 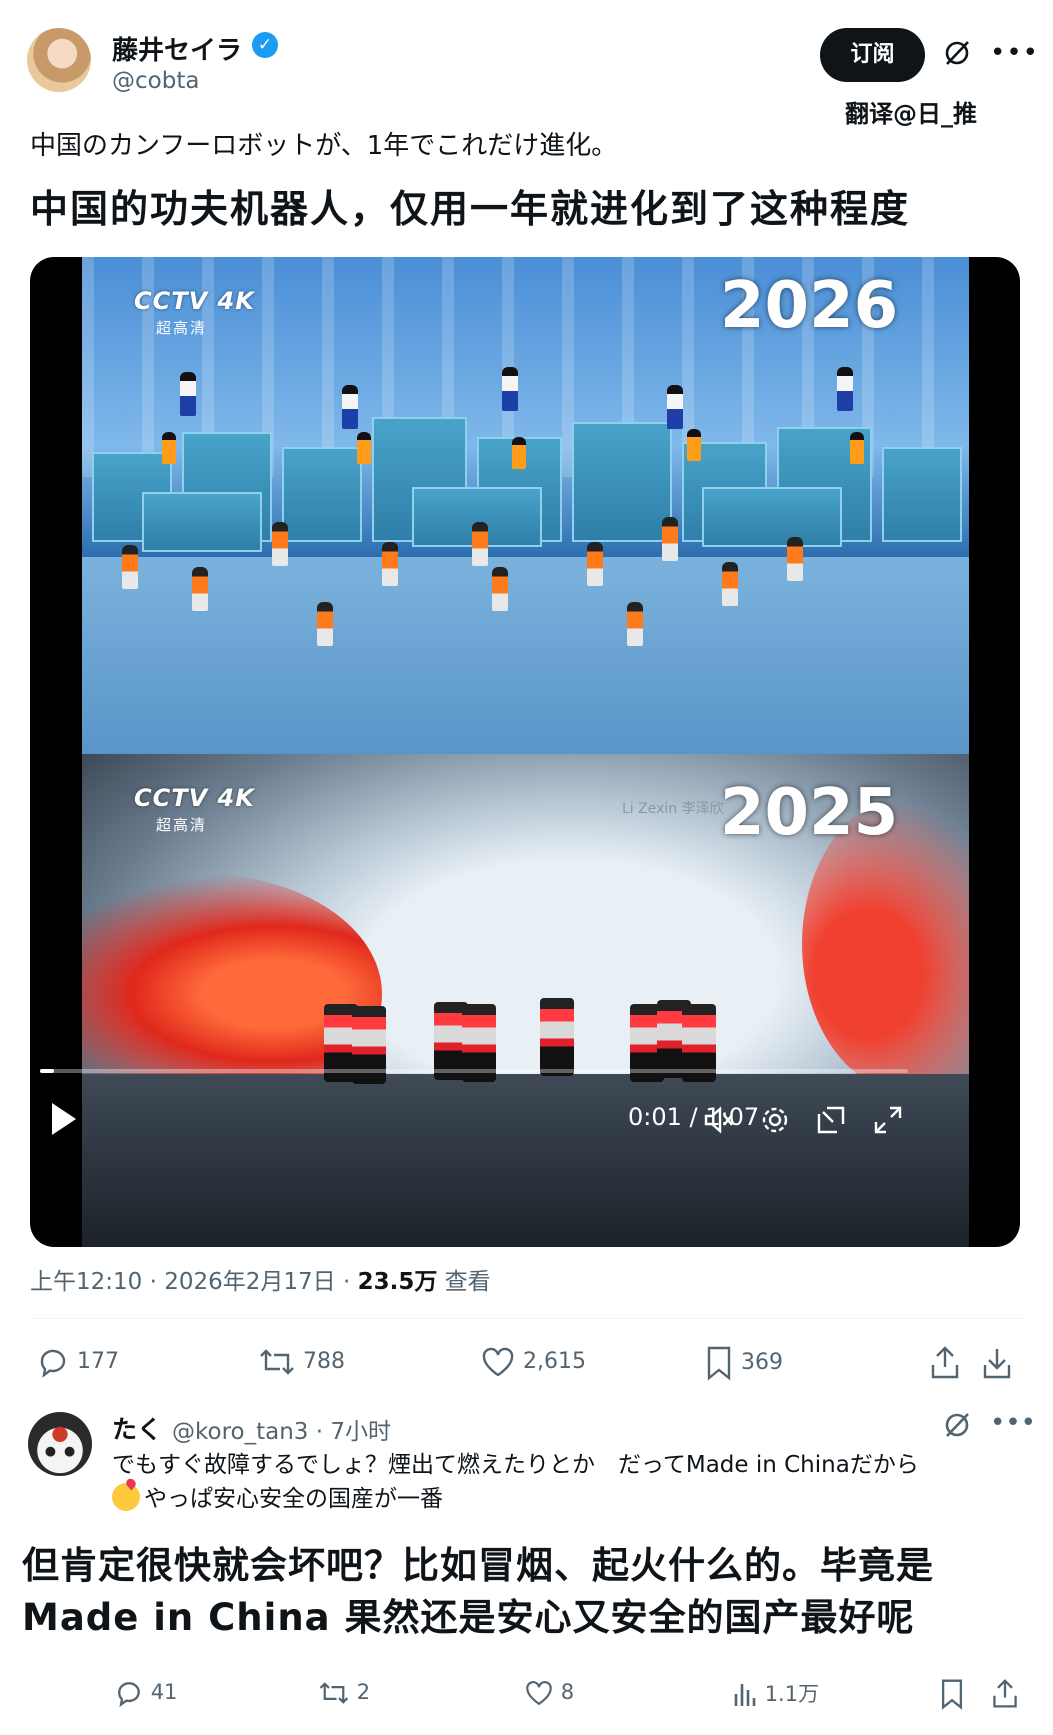 I want to click on author-name: 藤井セイラ, so click(x=177, y=48).